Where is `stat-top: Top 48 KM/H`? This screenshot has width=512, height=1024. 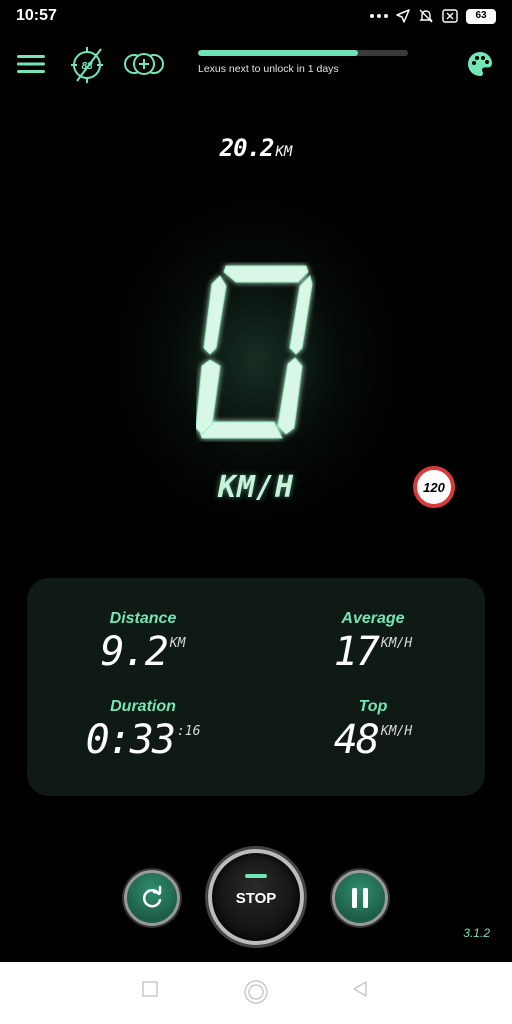 stat-top: Top 48 KM/H is located at coordinates (373, 730).